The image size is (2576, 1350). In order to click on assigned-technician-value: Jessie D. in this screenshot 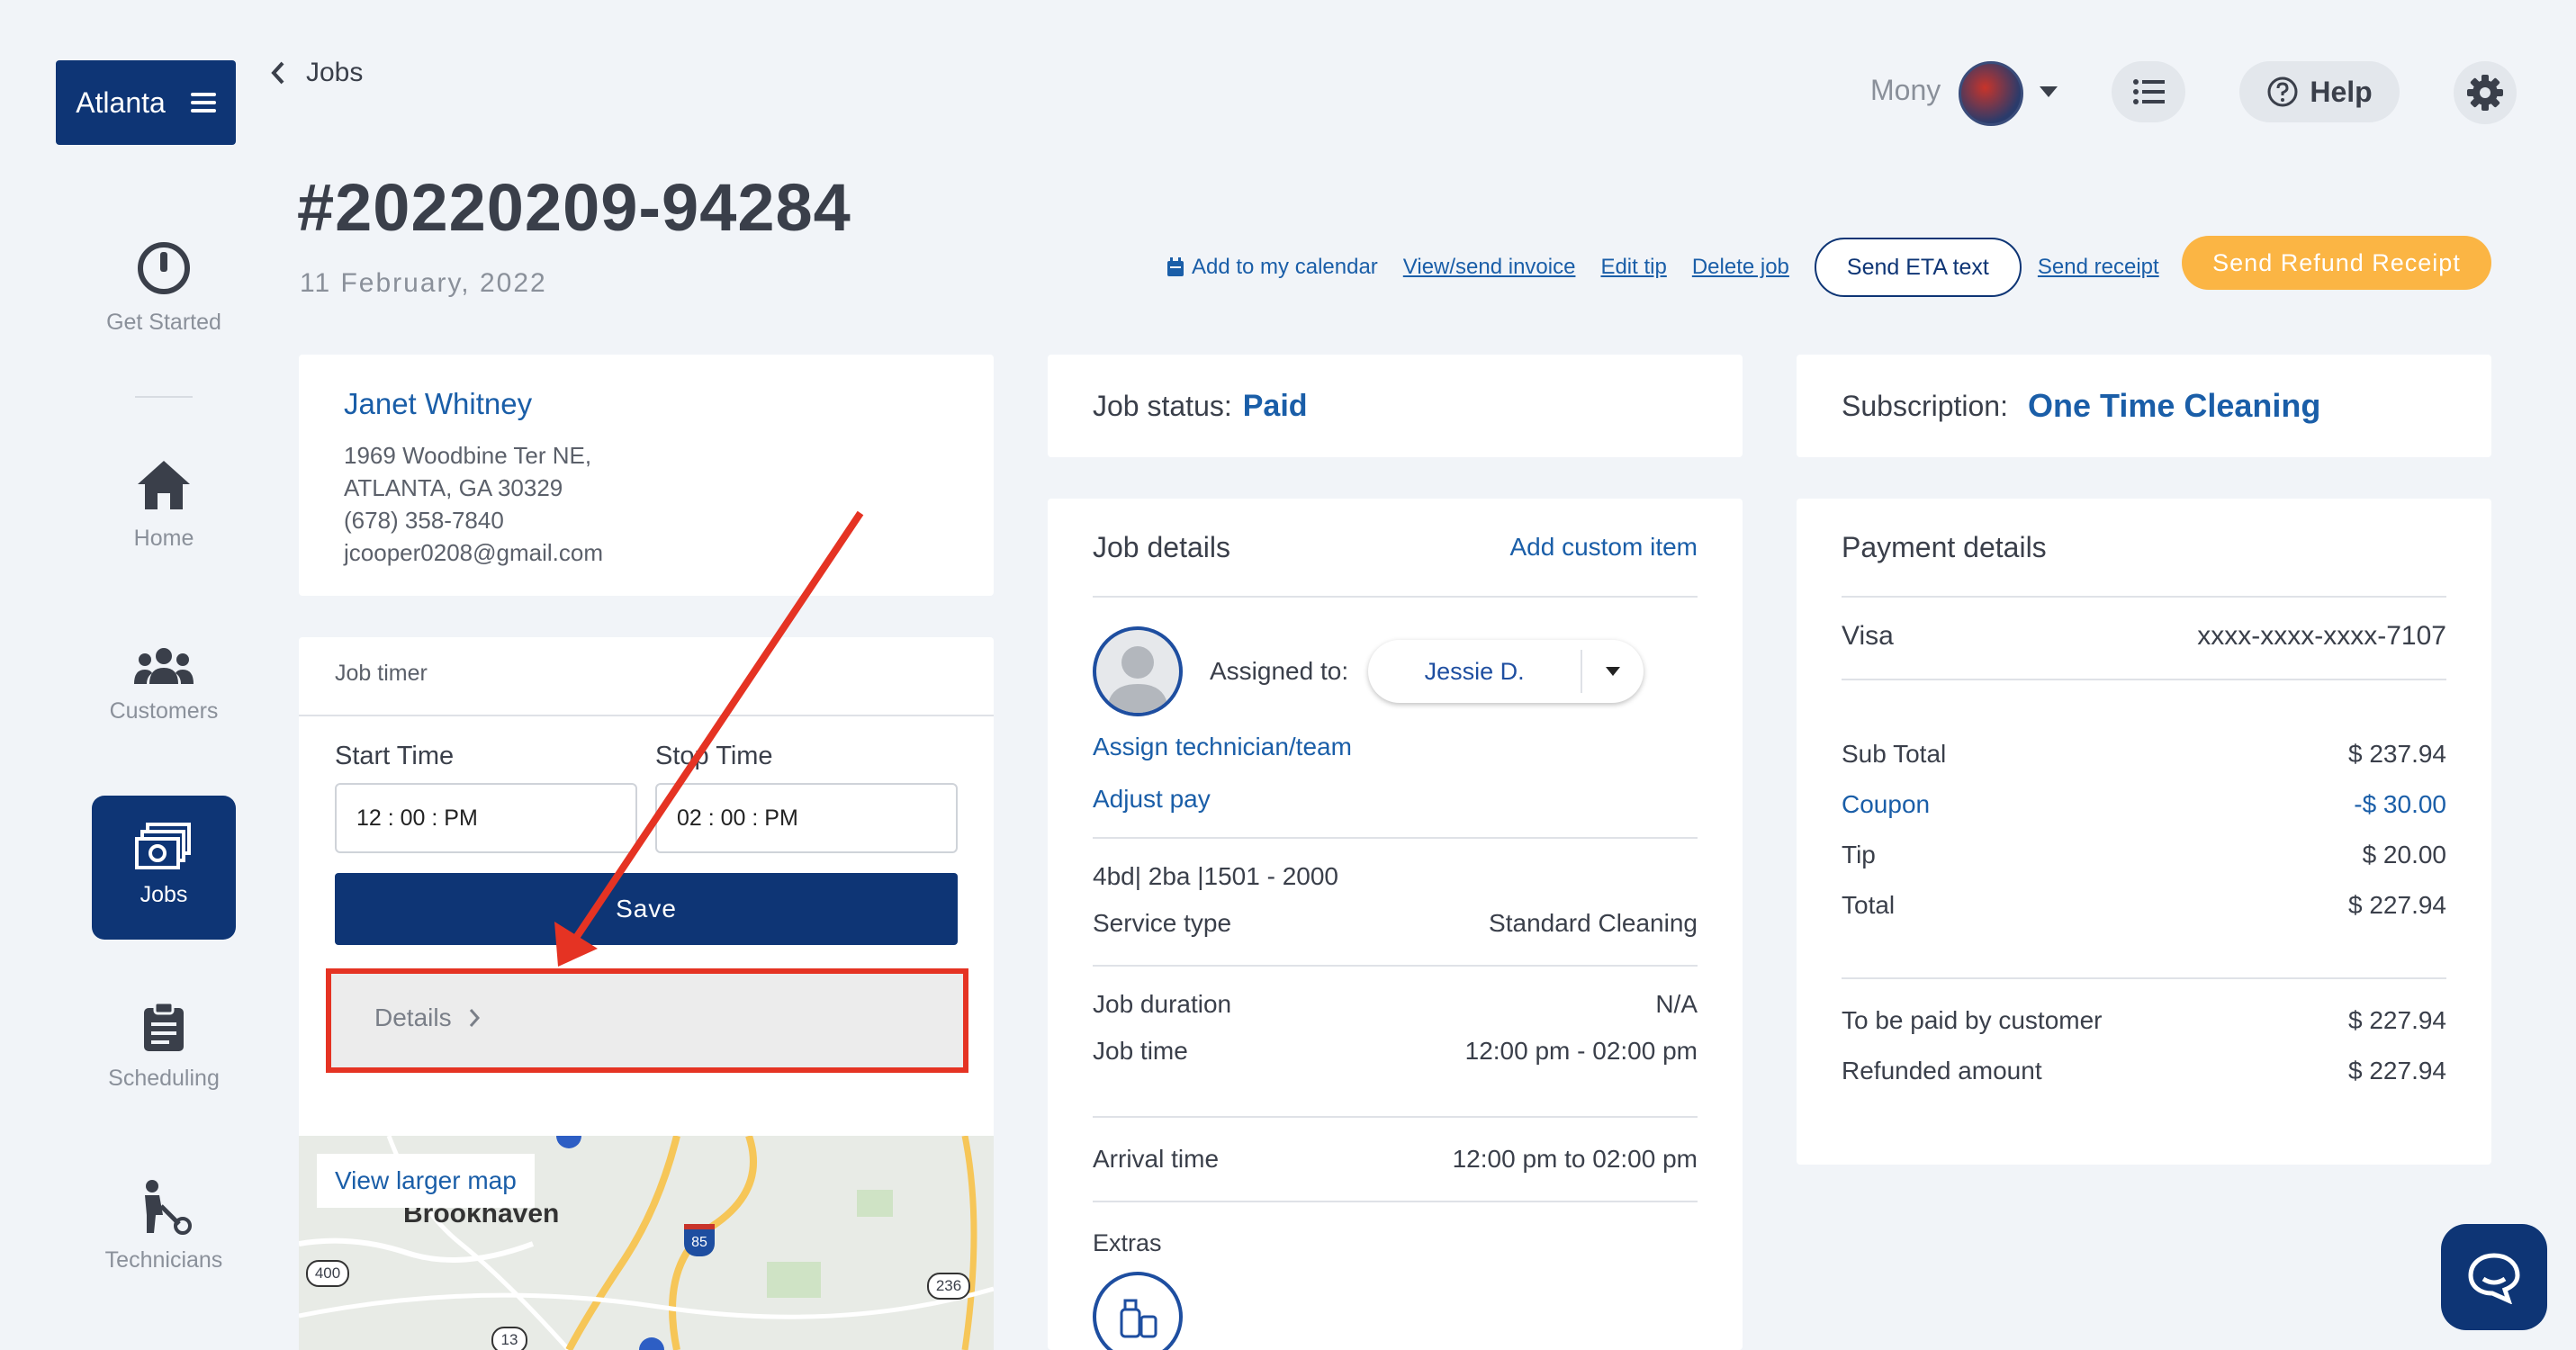, I will do `click(1474, 671)`.